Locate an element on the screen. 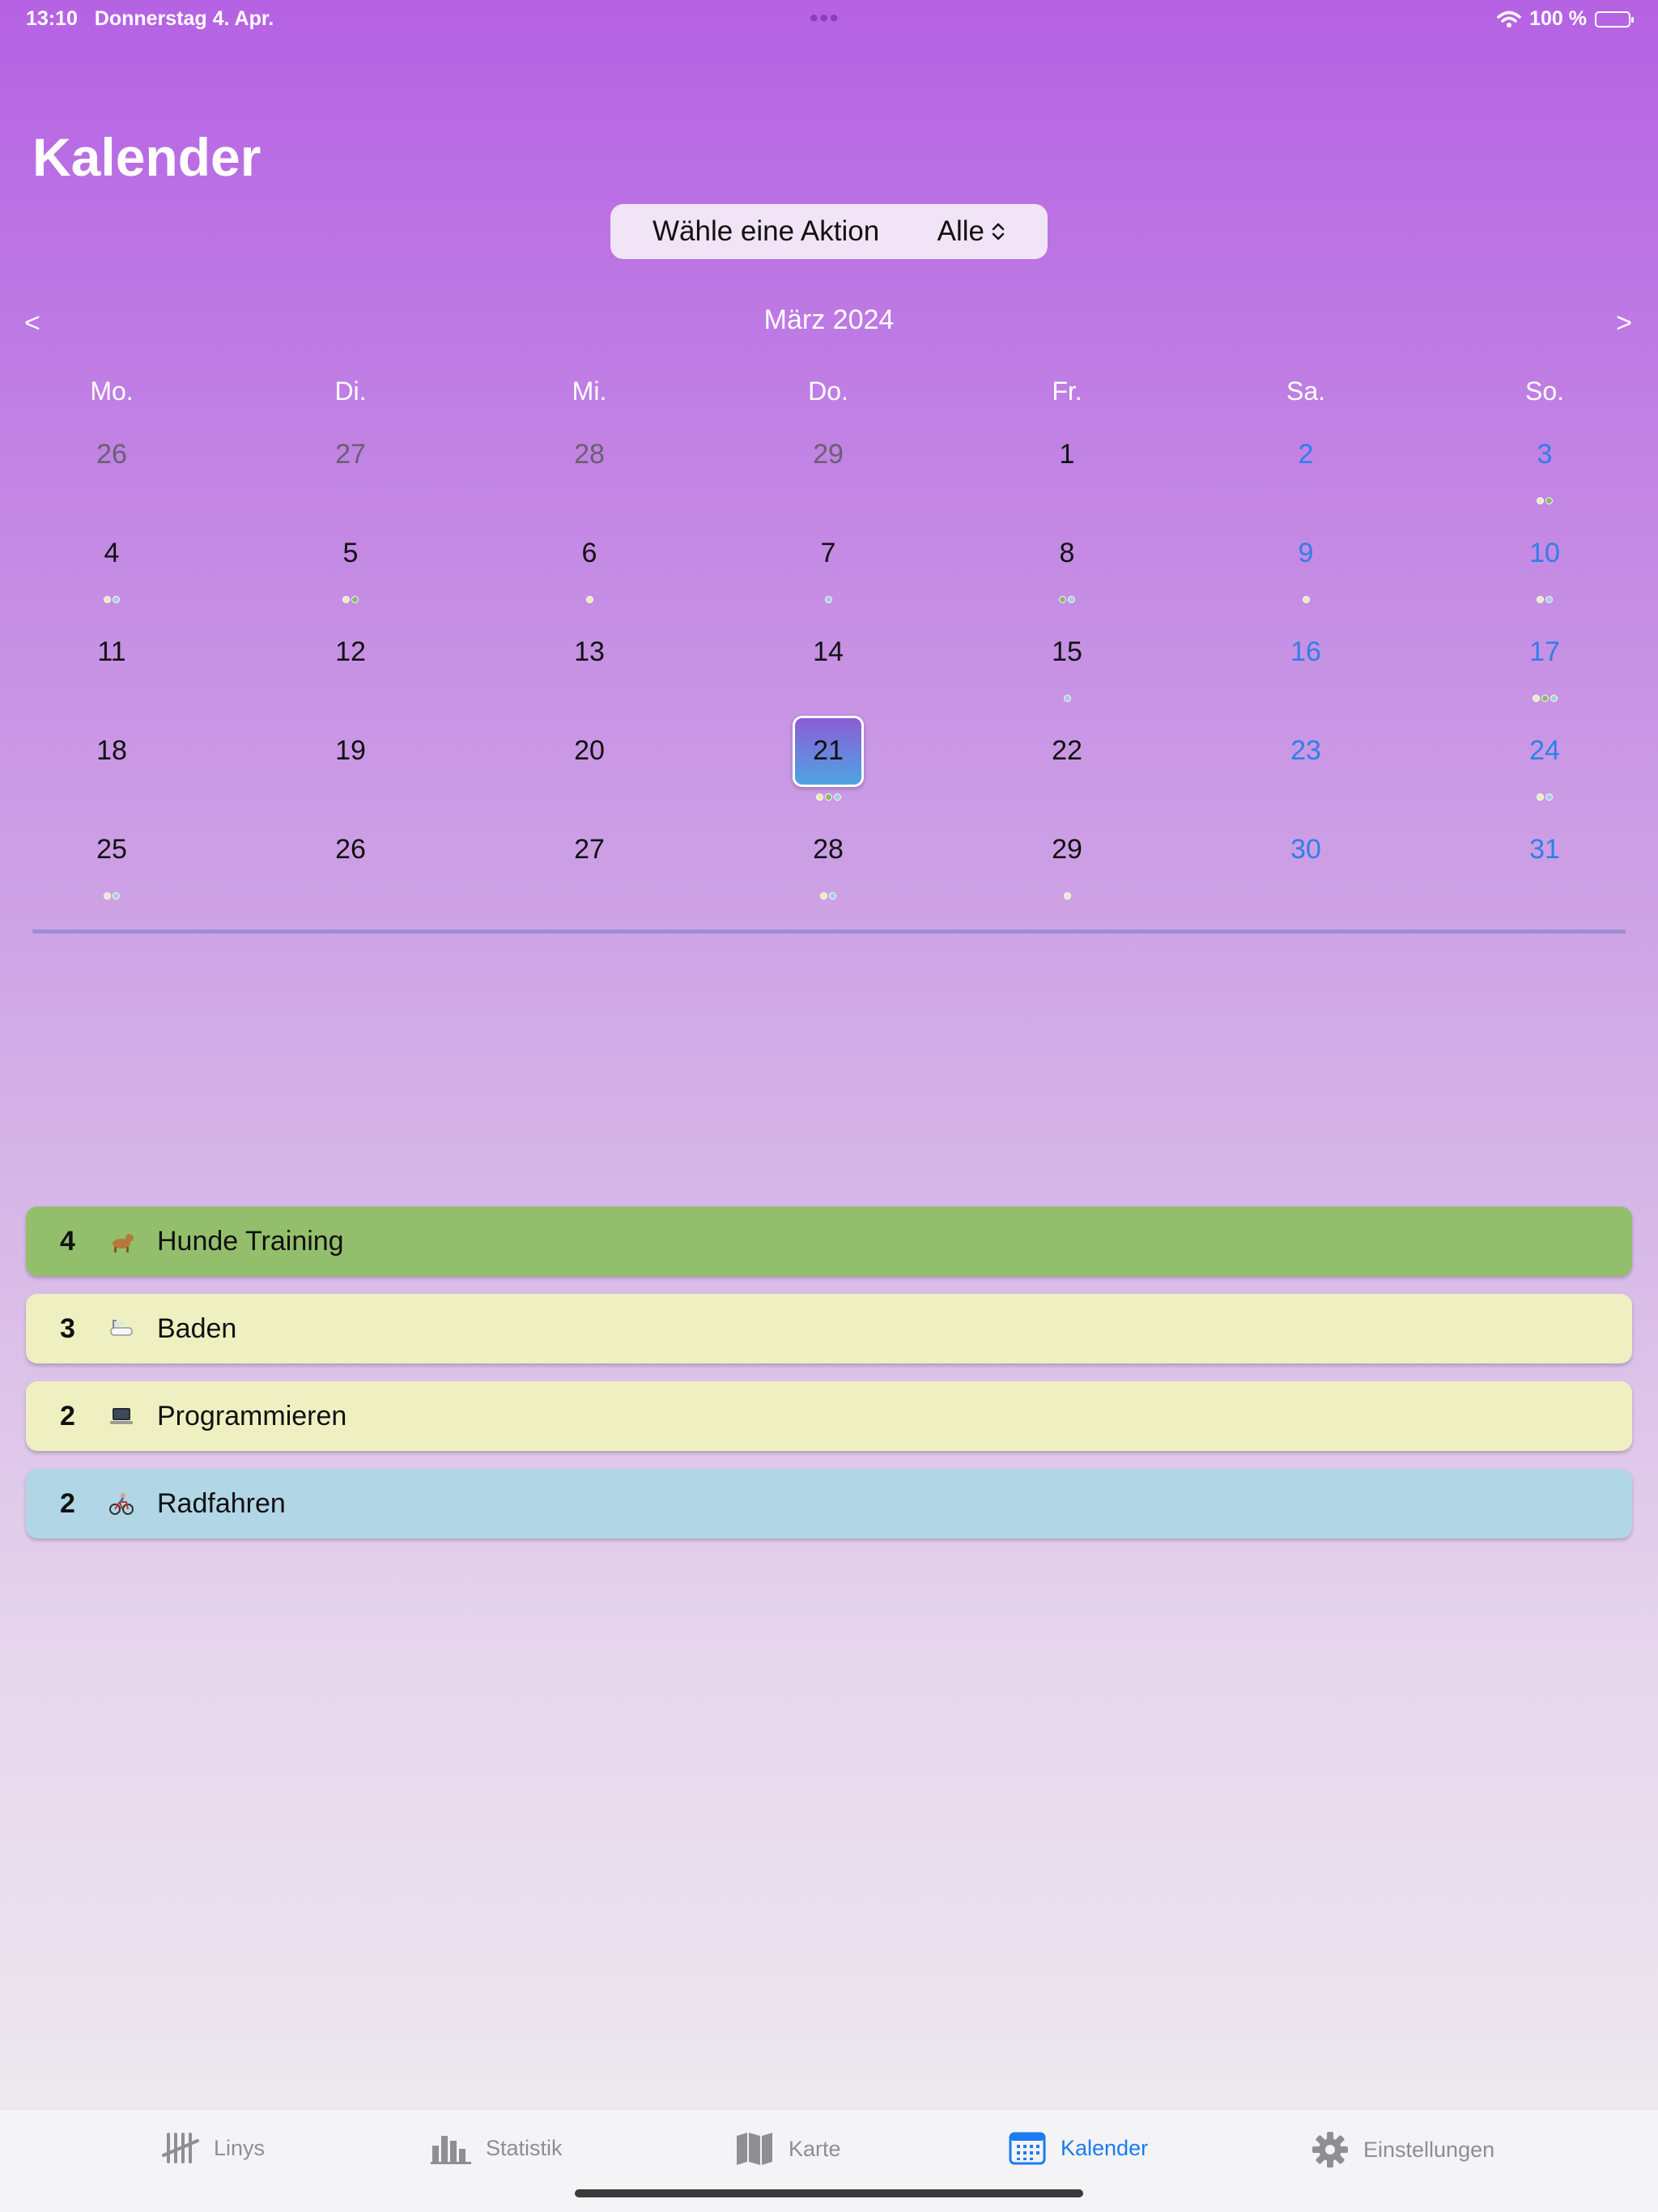 The width and height of the screenshot is (1658, 2212). status-right: 100 % is located at coordinates (1565, 19).